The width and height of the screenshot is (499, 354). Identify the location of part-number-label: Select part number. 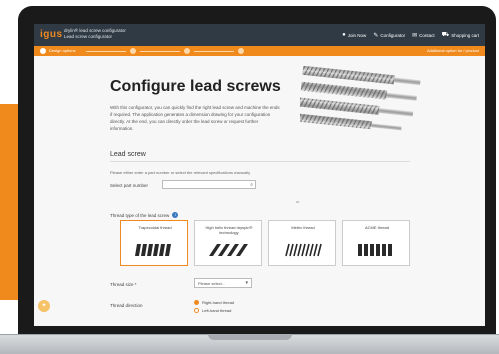
(129, 185).